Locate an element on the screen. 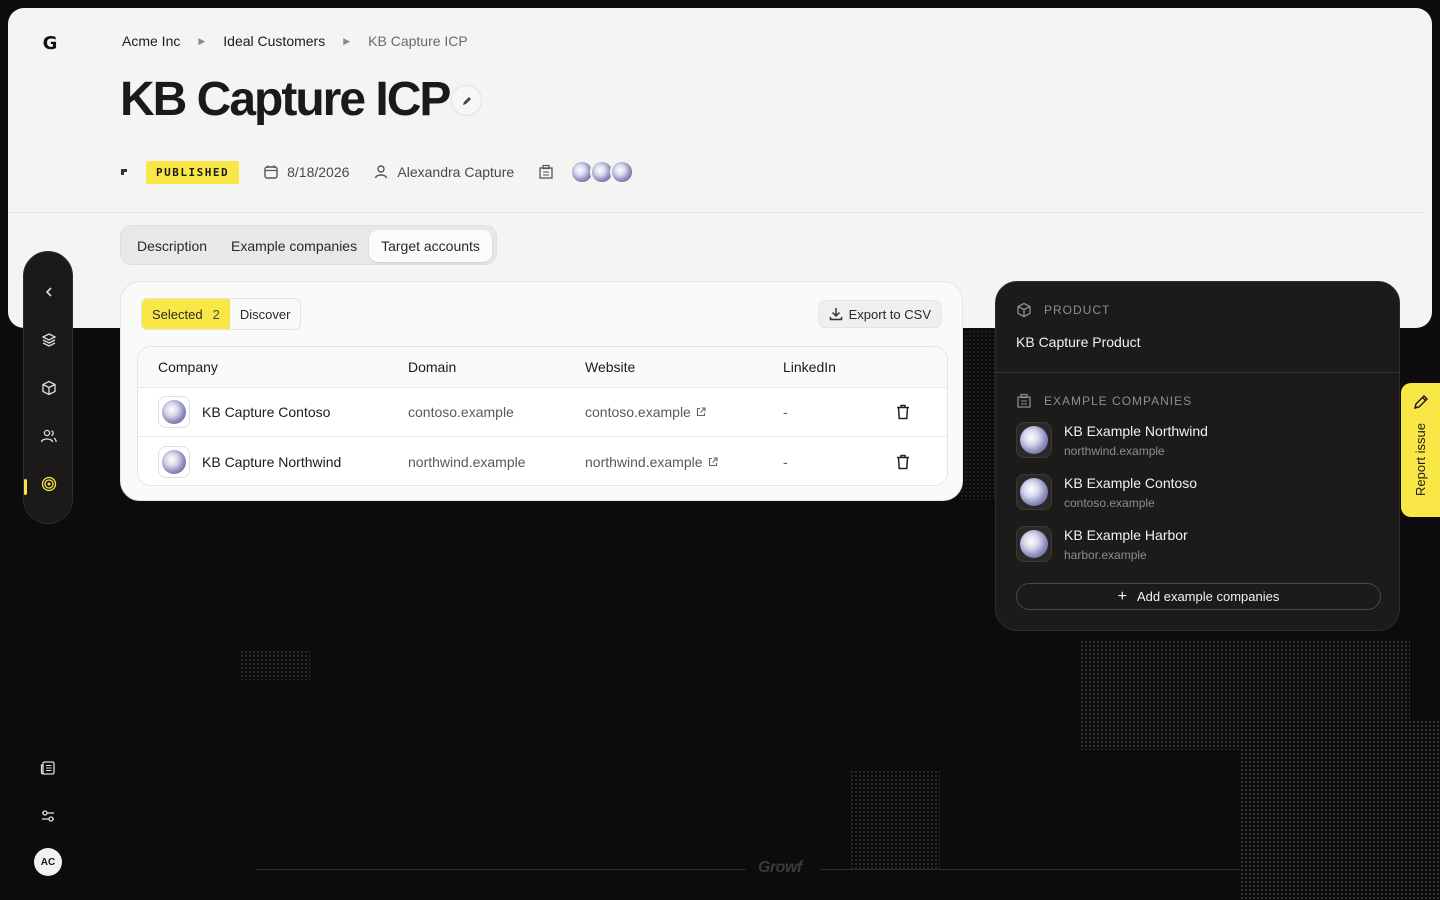 This screenshot has height=900, width=1440. domain-cell: contoso.example is located at coordinates (461, 412).